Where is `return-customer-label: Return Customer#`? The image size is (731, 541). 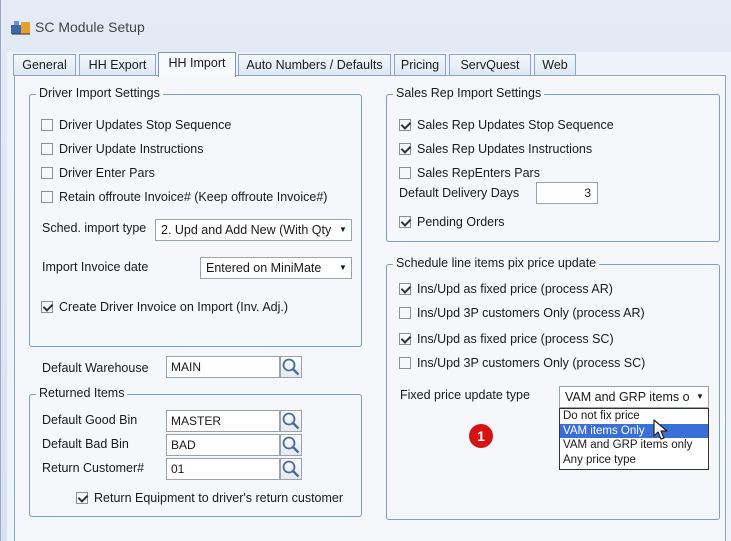 return-customer-label: Return Customer# is located at coordinates (93, 468).